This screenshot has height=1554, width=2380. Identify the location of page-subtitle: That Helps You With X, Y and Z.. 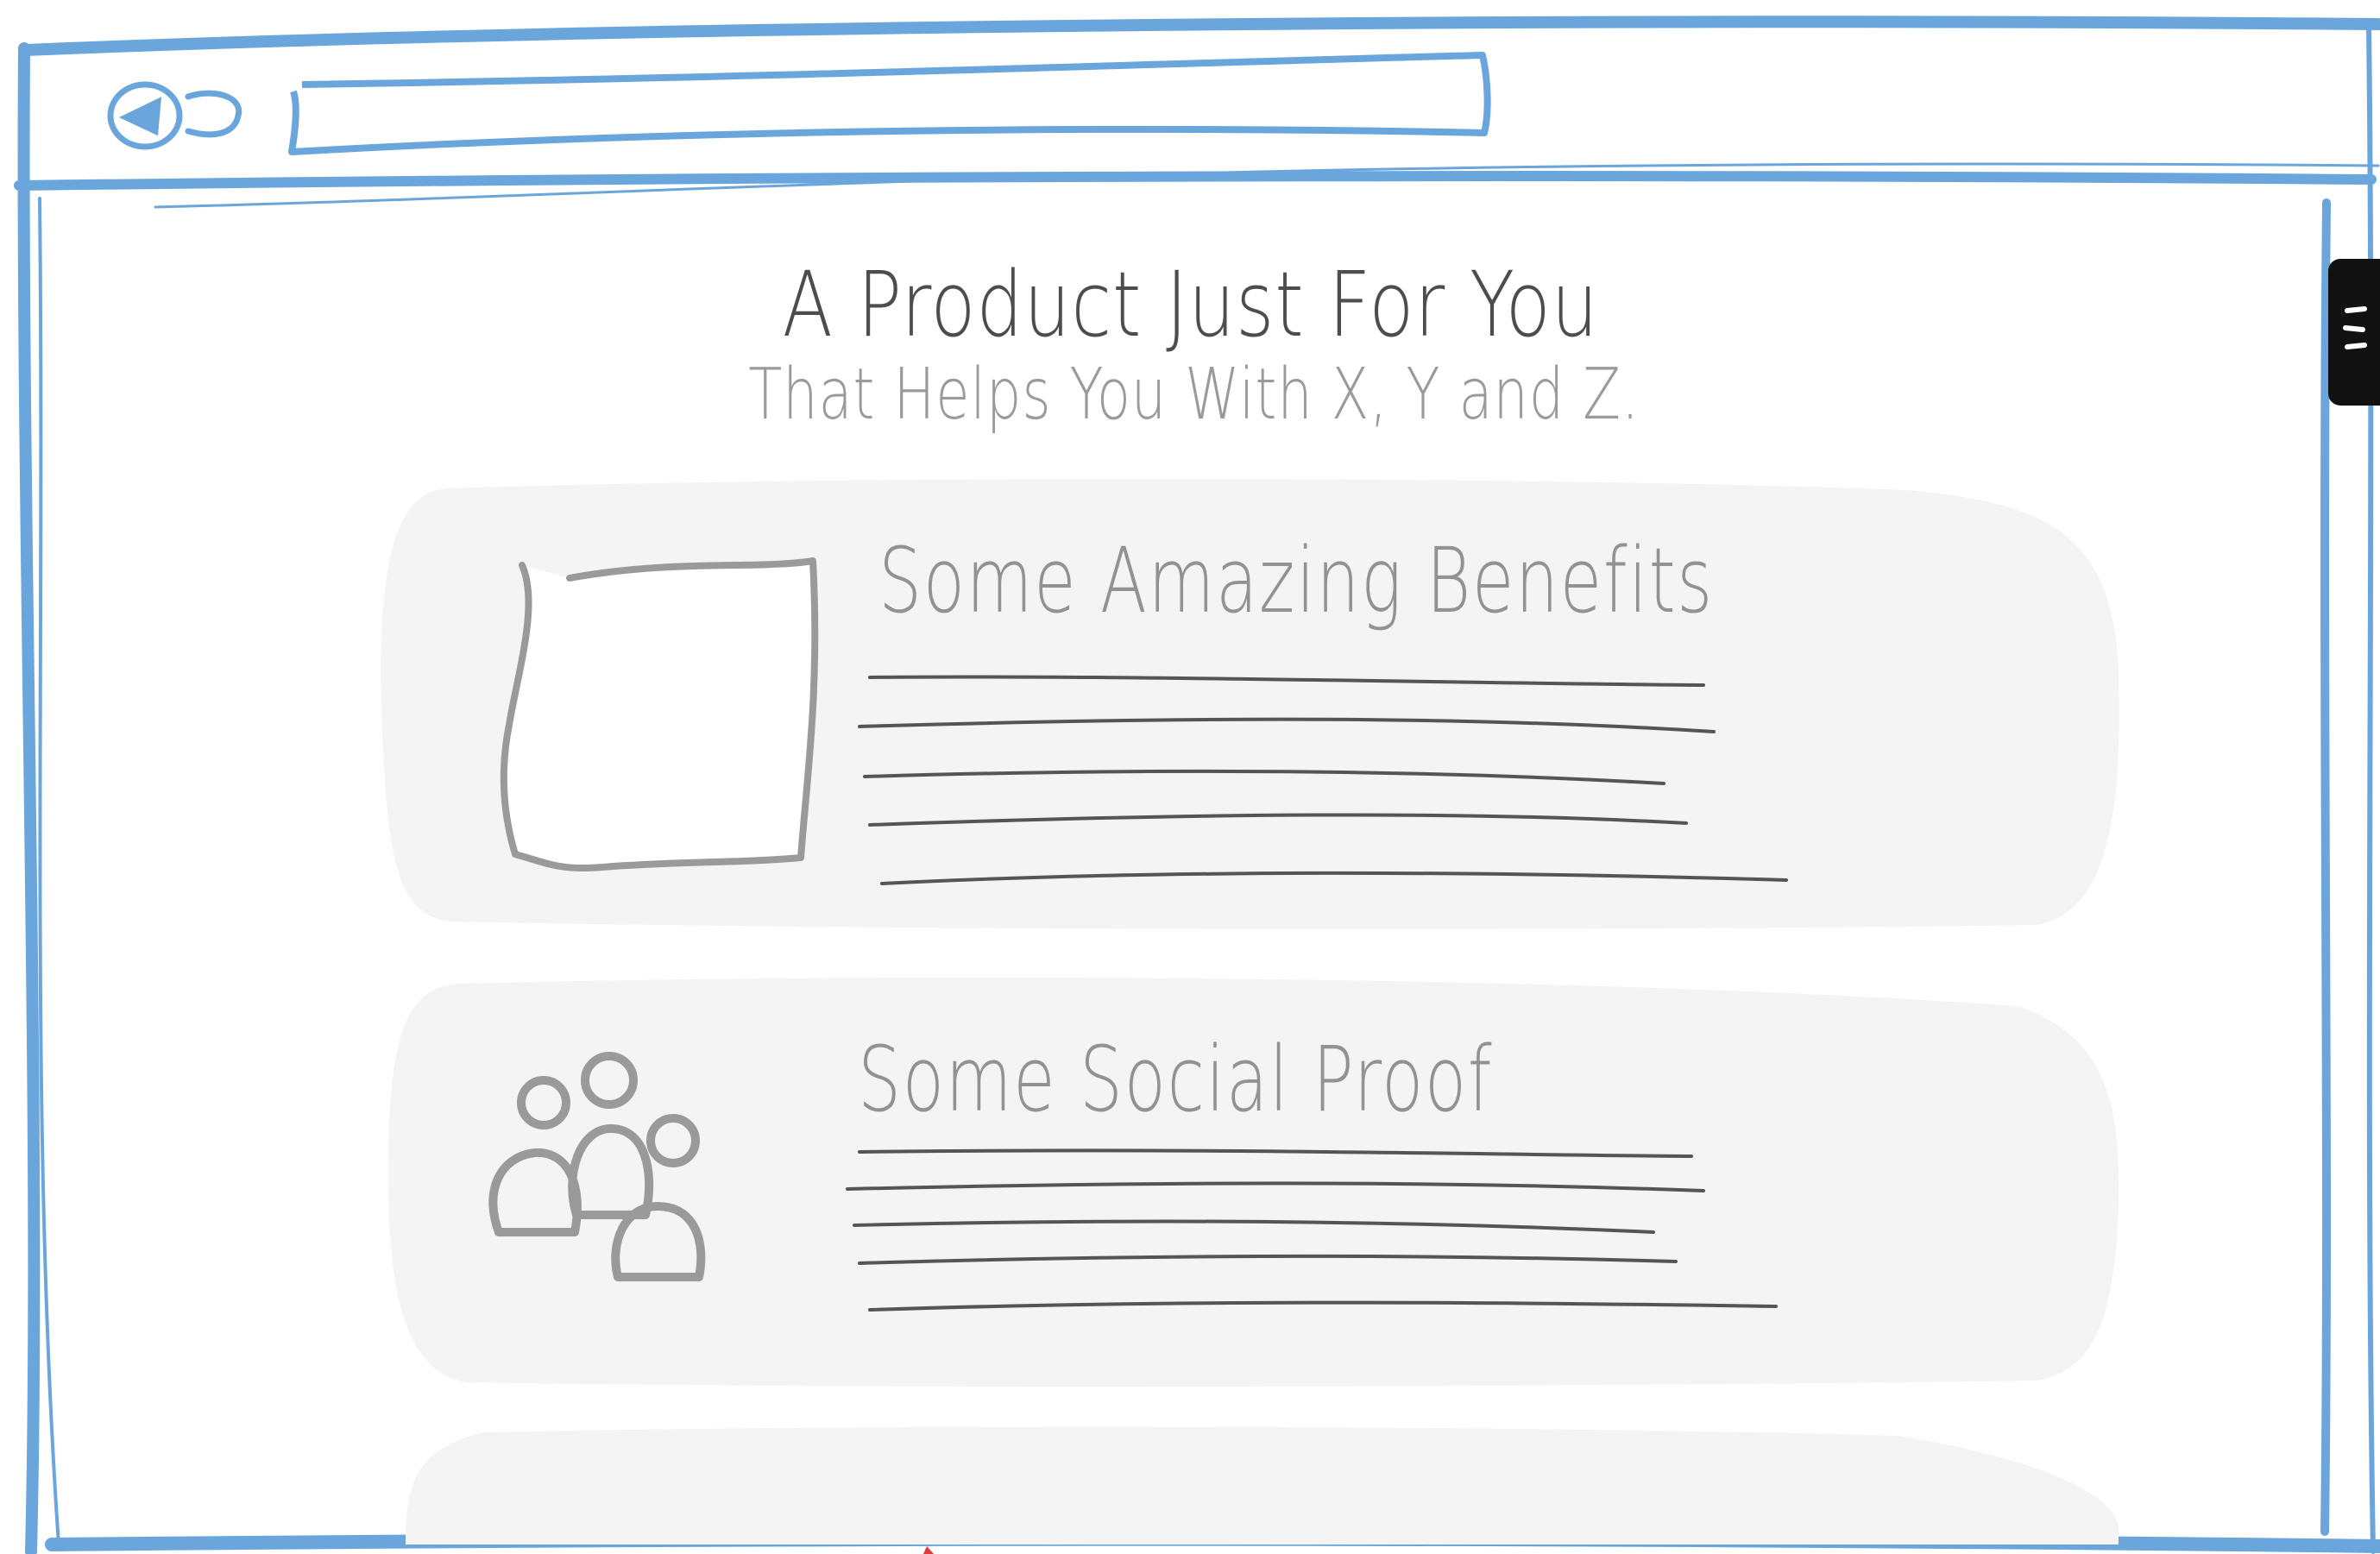
(1194, 395).